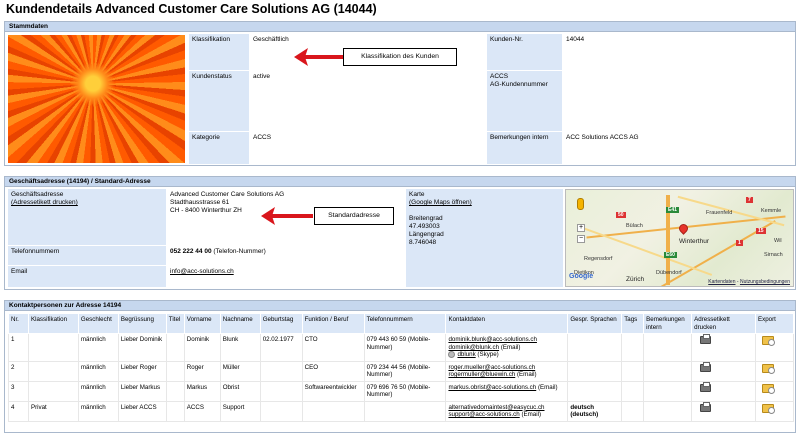  Describe the element at coordinates (175, 323) in the screenshot. I see `column-header: Titel` at that location.